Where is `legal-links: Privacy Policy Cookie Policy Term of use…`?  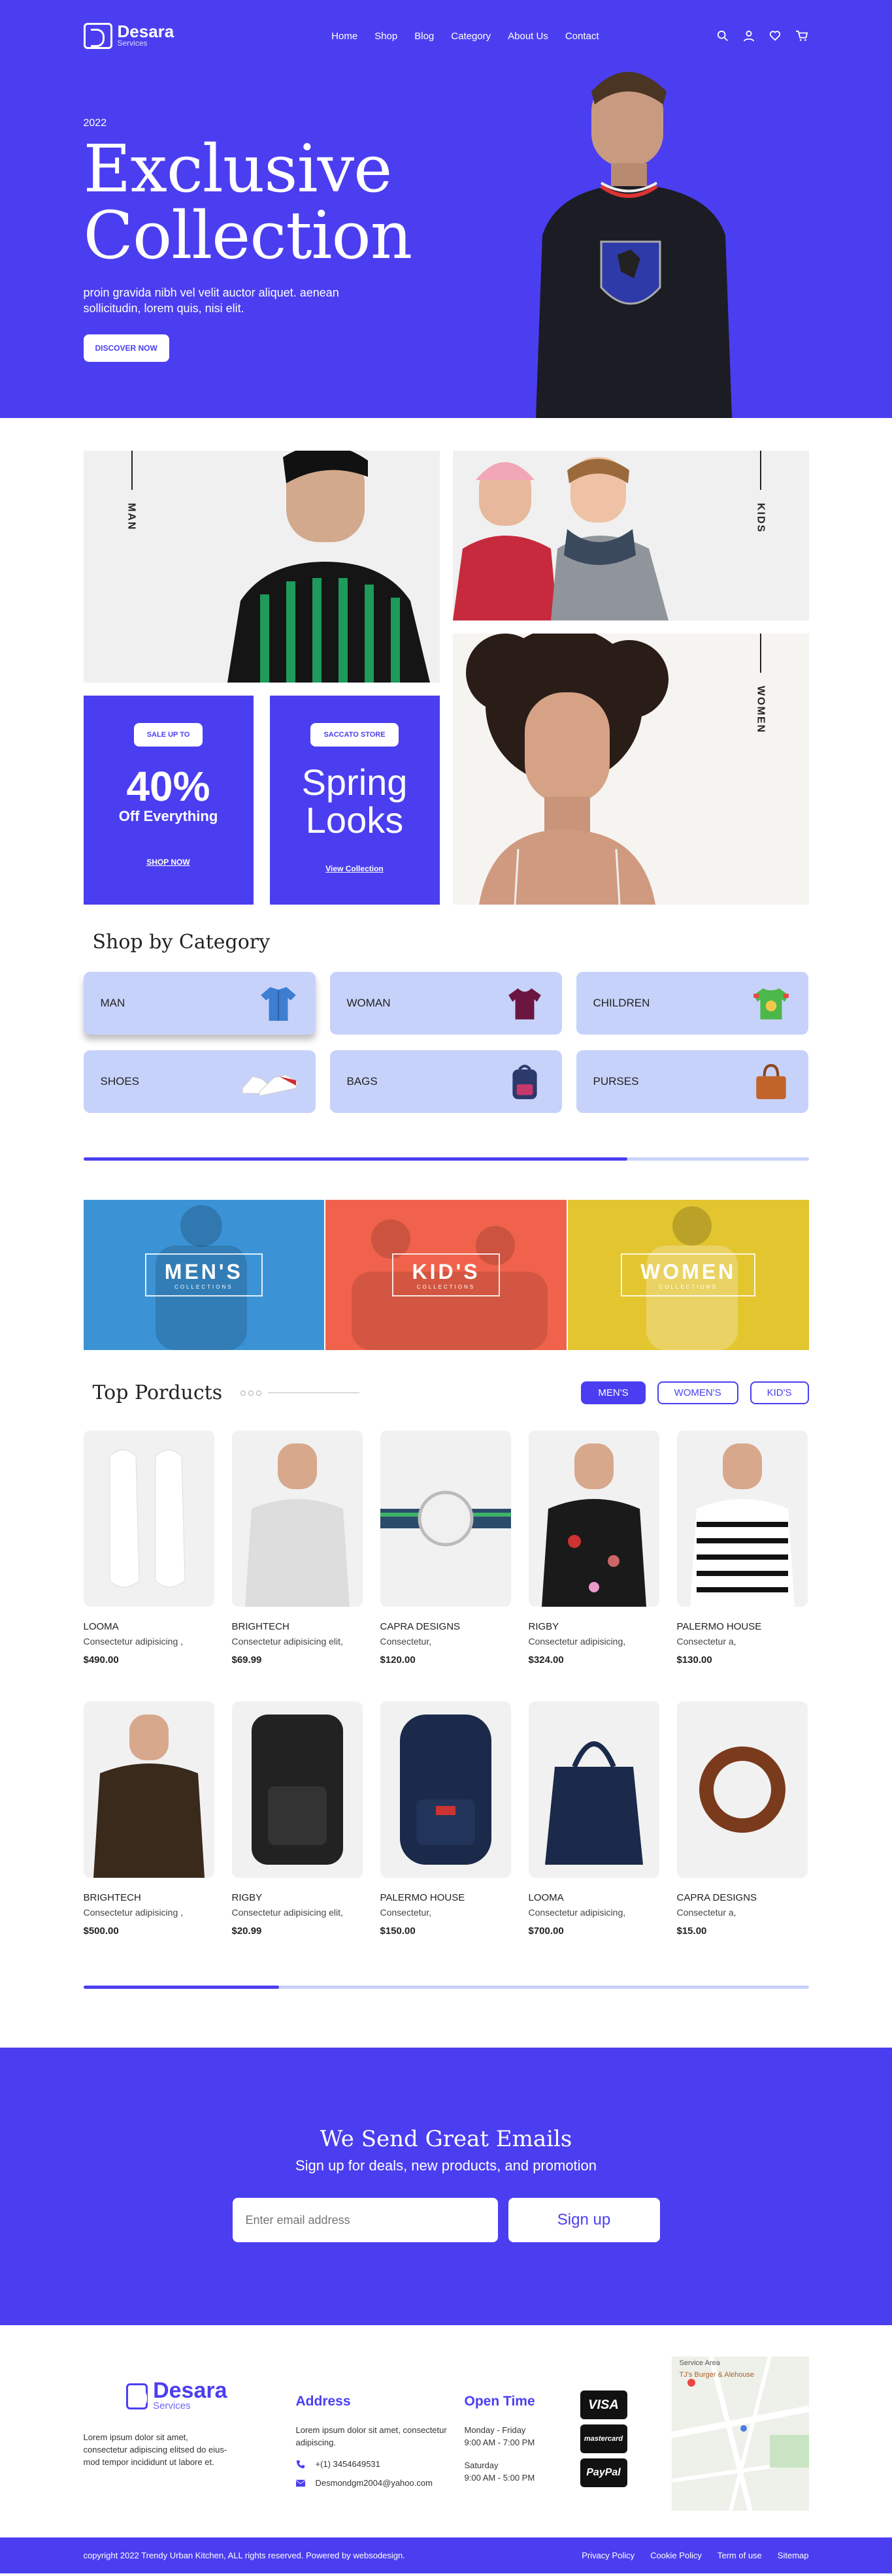 legal-links: Privacy Policy Cookie Policy Term of use… is located at coordinates (695, 2555).